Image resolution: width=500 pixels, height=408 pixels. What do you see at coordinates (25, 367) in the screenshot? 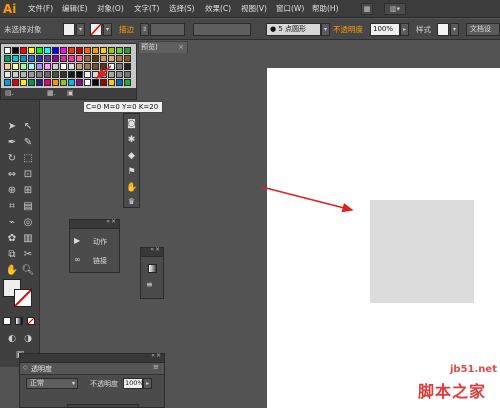
I see `panel-expand-icon: ◇` at bounding box center [25, 367].